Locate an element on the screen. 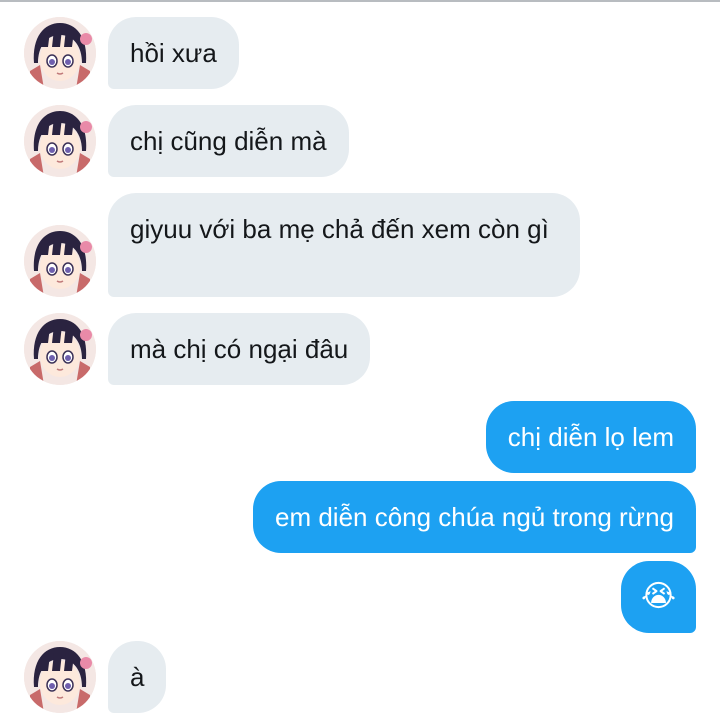  message-bubble-incoming: mà chị có ngại đâu is located at coordinates (239, 349).